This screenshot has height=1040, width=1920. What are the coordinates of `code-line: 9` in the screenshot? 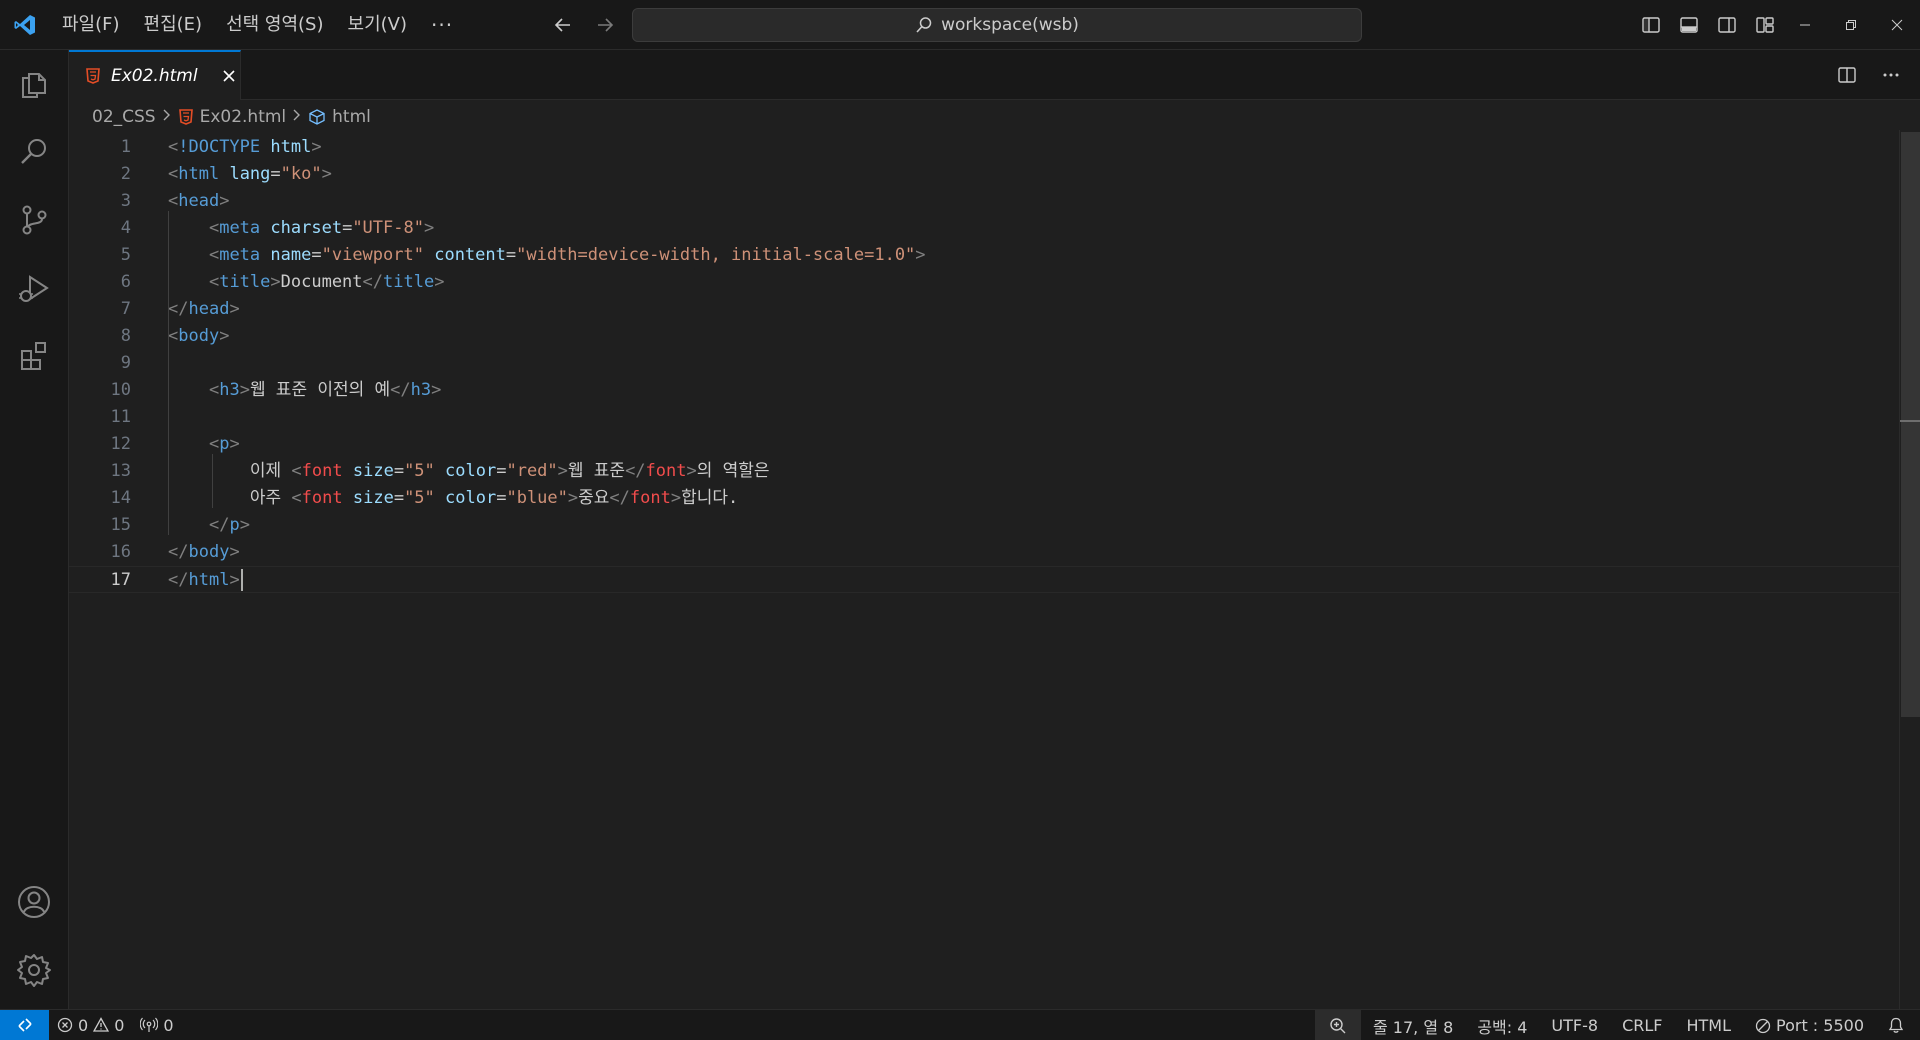 It's located at (984, 363).